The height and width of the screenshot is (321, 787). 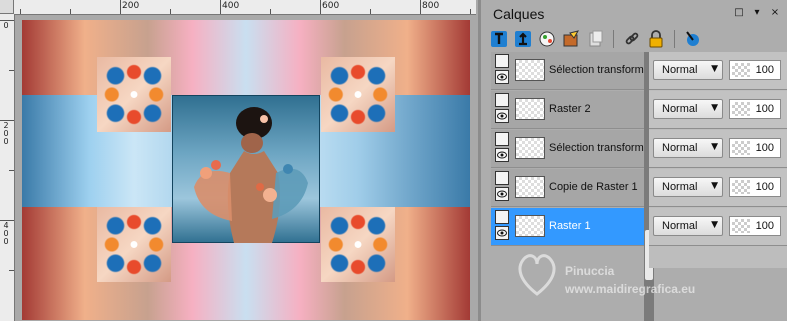 I want to click on maximize-icon: □, so click(x=739, y=13).